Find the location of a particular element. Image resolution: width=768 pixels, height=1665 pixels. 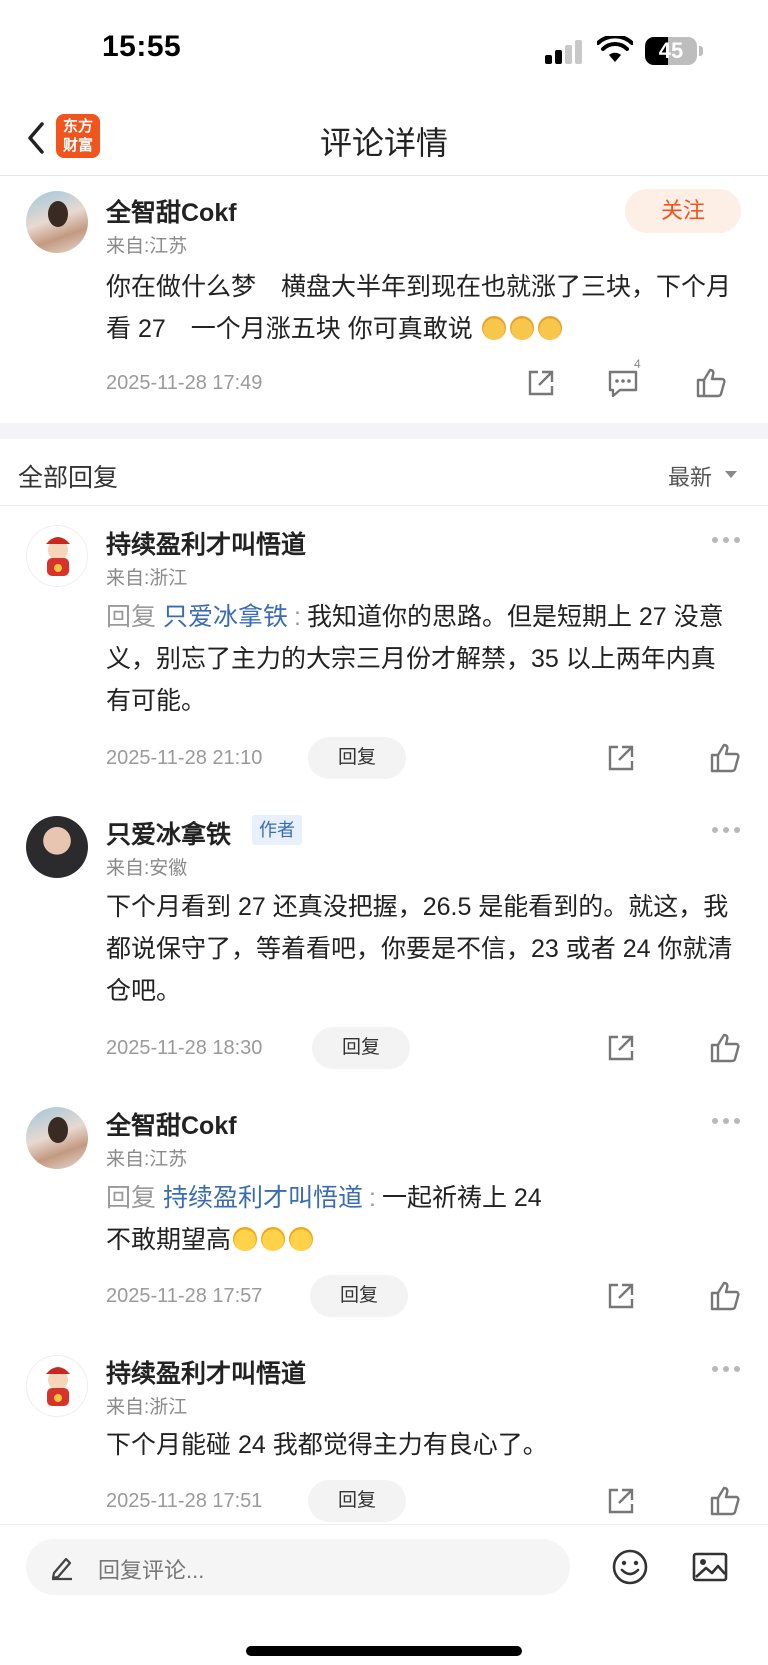

divider is located at coordinates (384, 505).